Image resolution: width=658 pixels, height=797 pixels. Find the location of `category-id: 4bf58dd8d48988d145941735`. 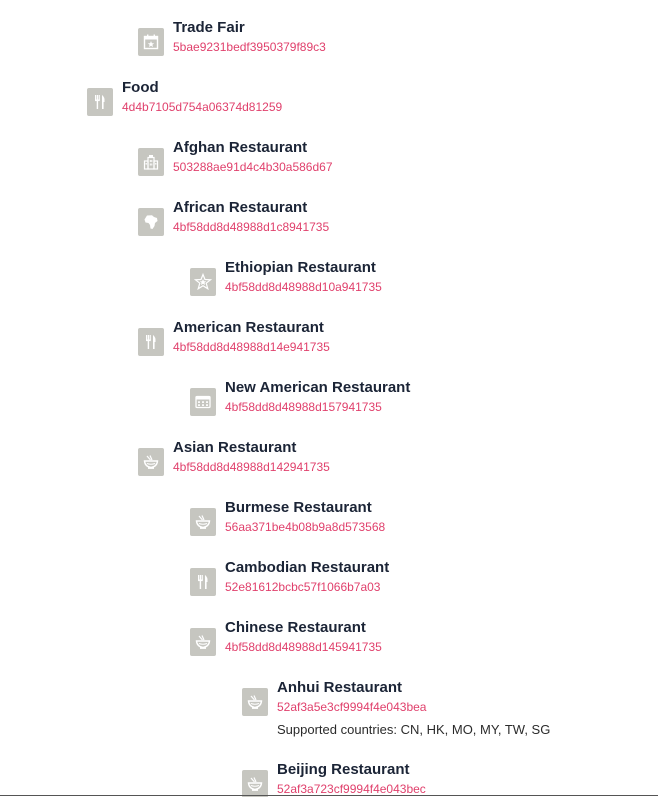

category-id: 4bf58dd8d48988d145941735 is located at coordinates (303, 647).